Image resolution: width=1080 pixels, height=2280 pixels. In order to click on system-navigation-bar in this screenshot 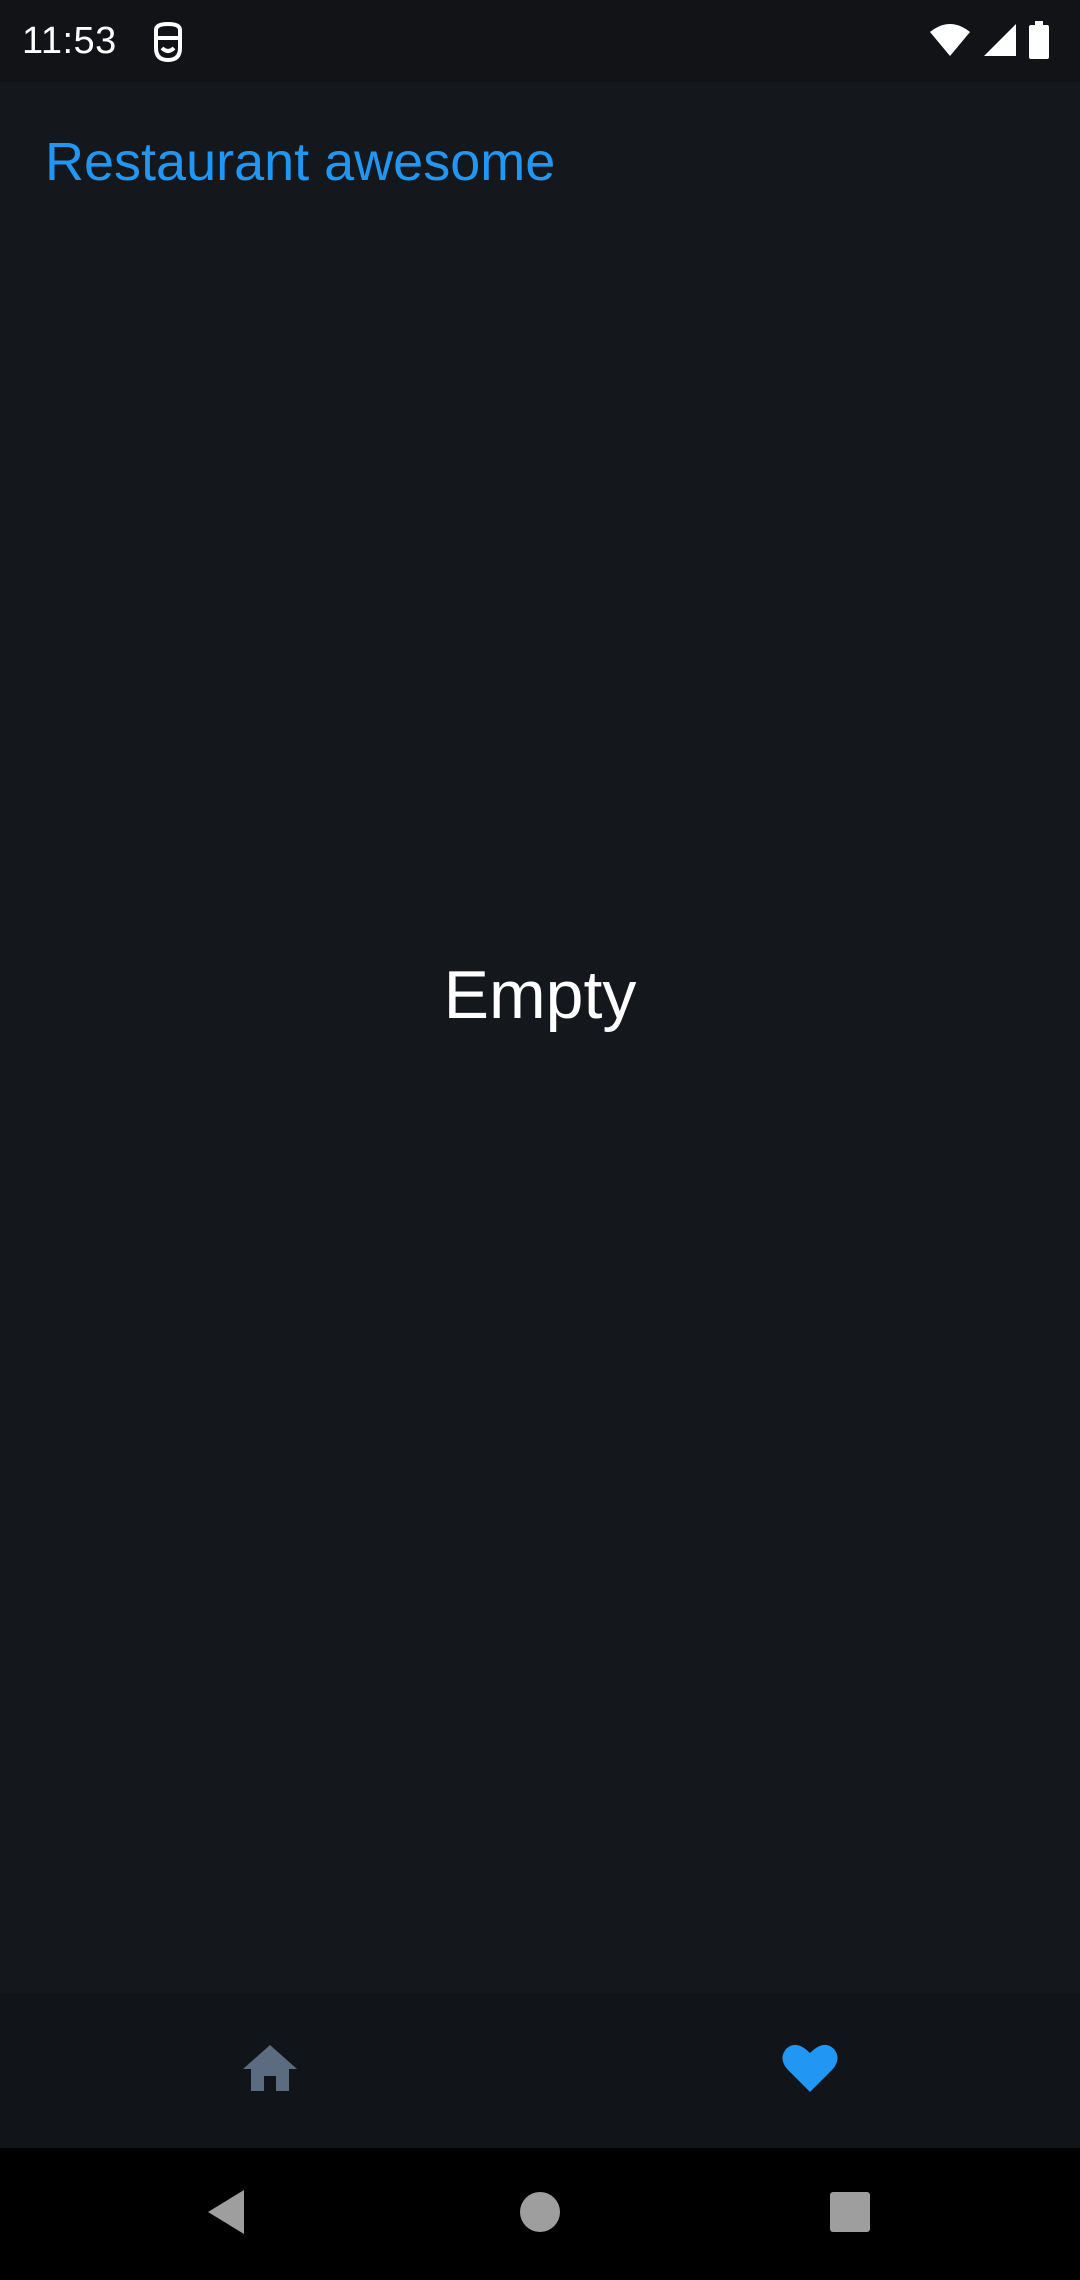, I will do `click(540, 2214)`.